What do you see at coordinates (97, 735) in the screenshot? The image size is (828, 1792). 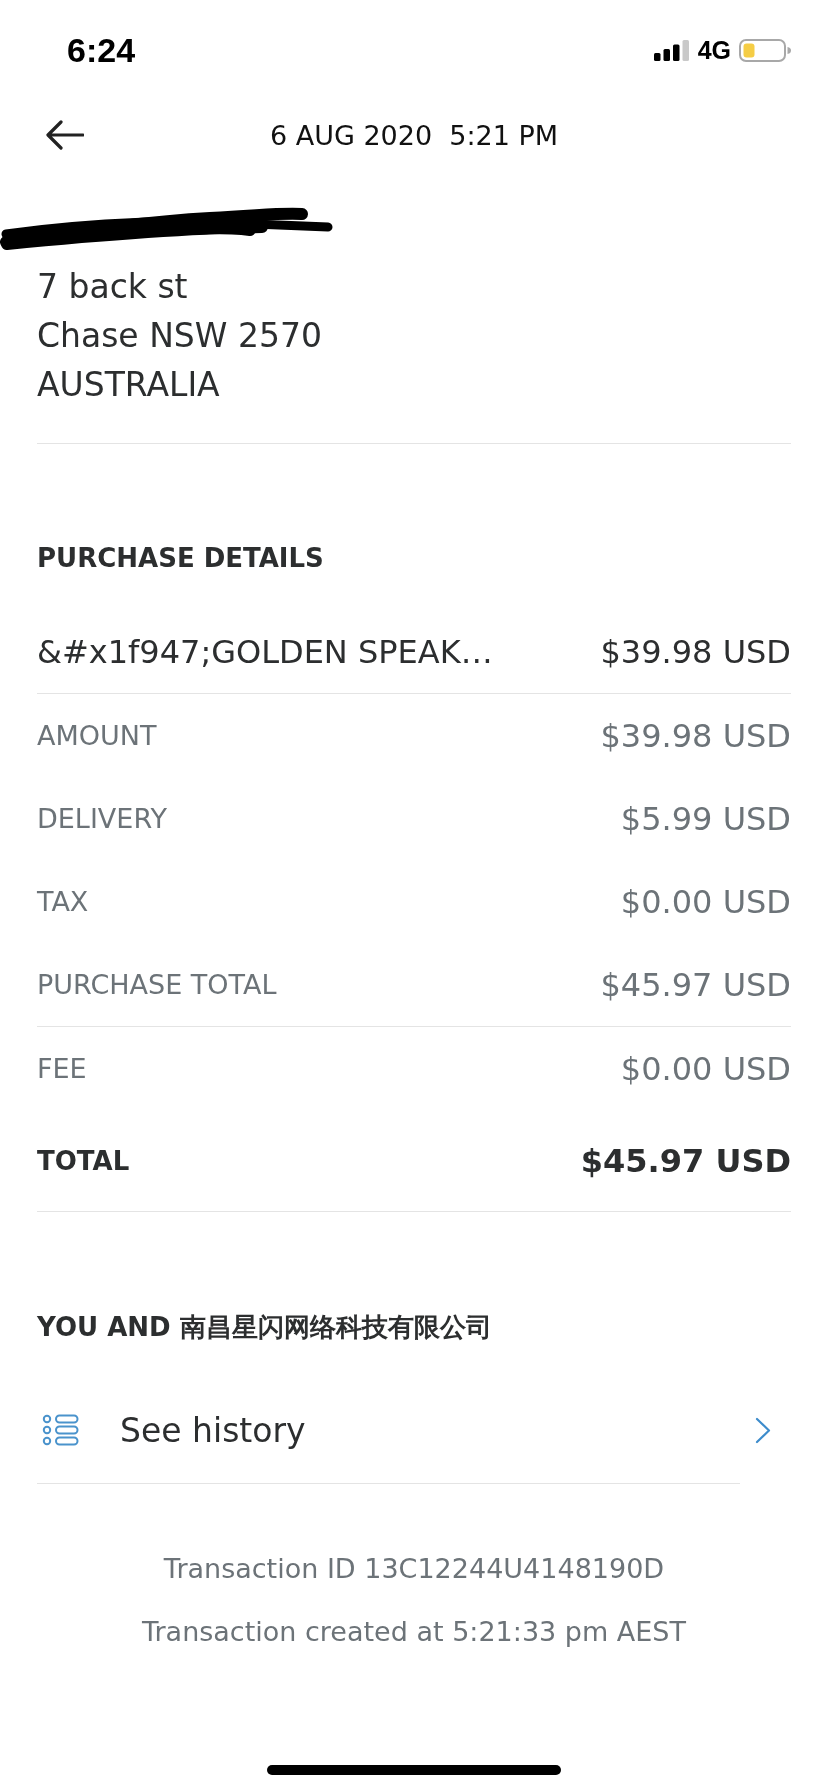 I see `summary-label: AMOUNT` at bounding box center [97, 735].